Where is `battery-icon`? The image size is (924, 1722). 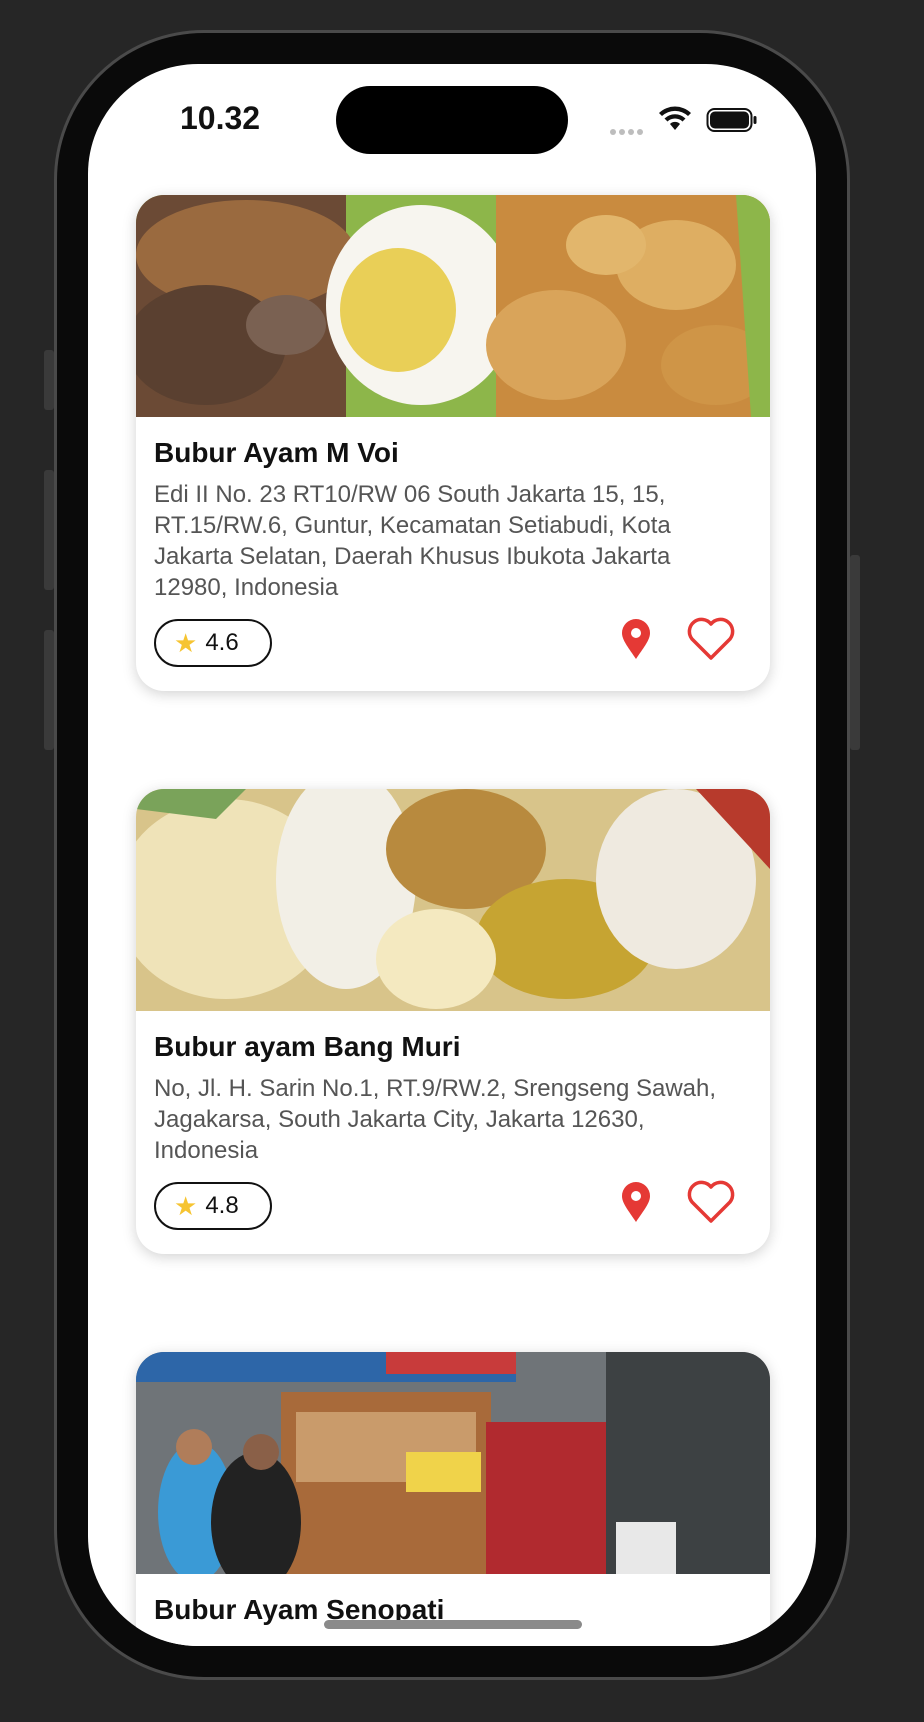
battery-icon is located at coordinates (731, 120).